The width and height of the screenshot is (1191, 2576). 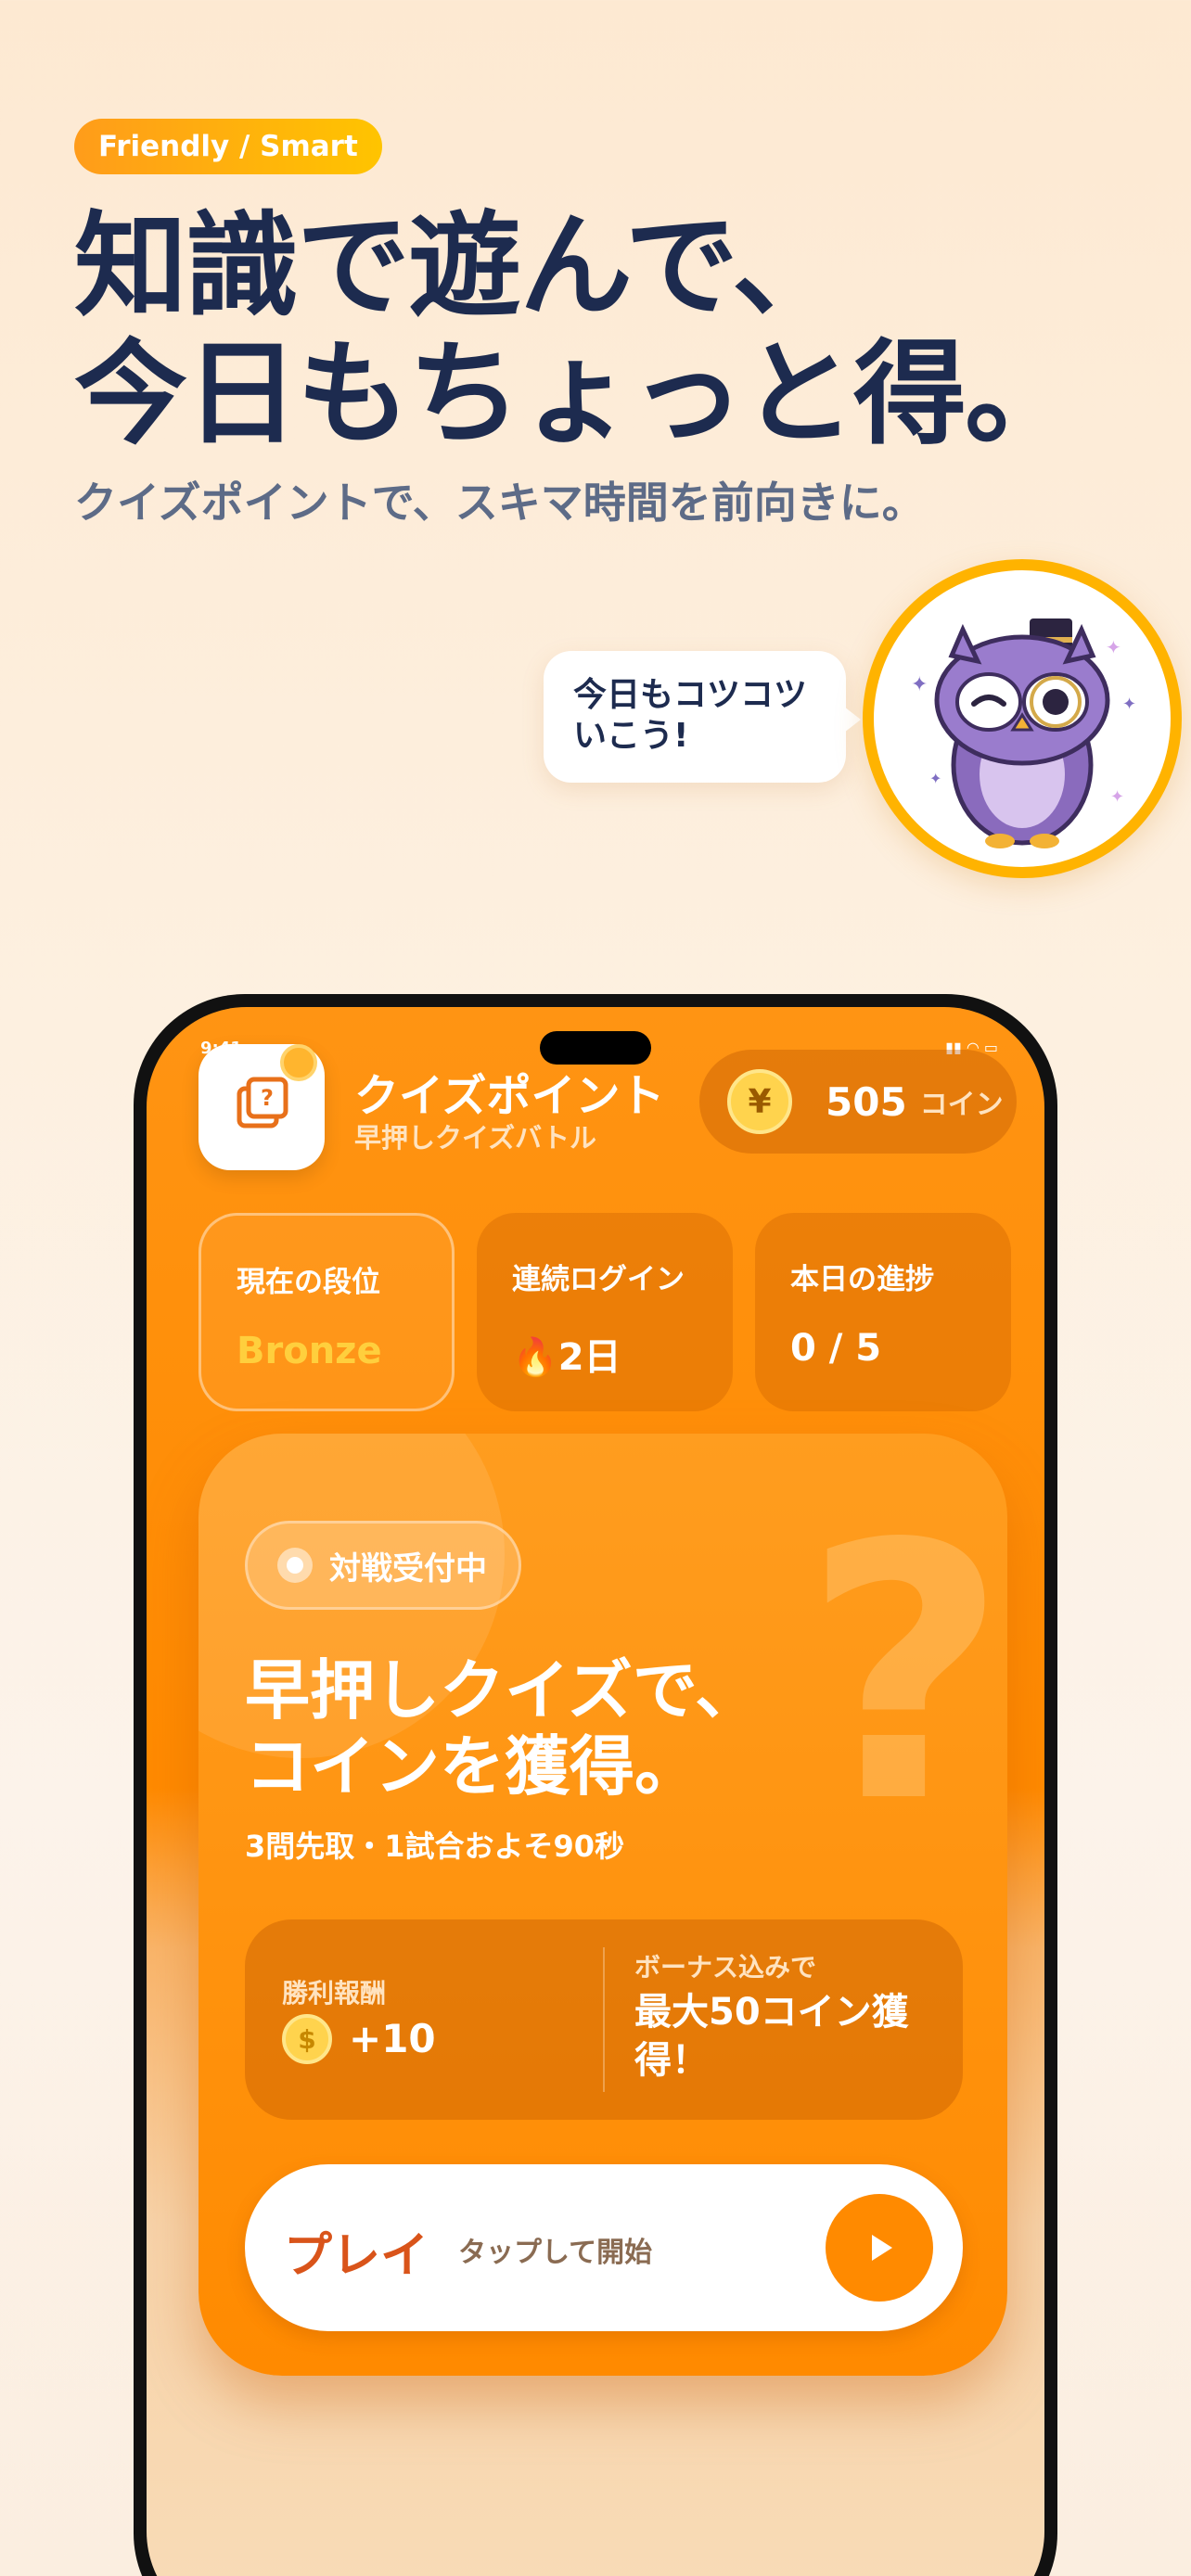 I want to click on coin-balance: ¥ 505 コイン, so click(x=858, y=1102).